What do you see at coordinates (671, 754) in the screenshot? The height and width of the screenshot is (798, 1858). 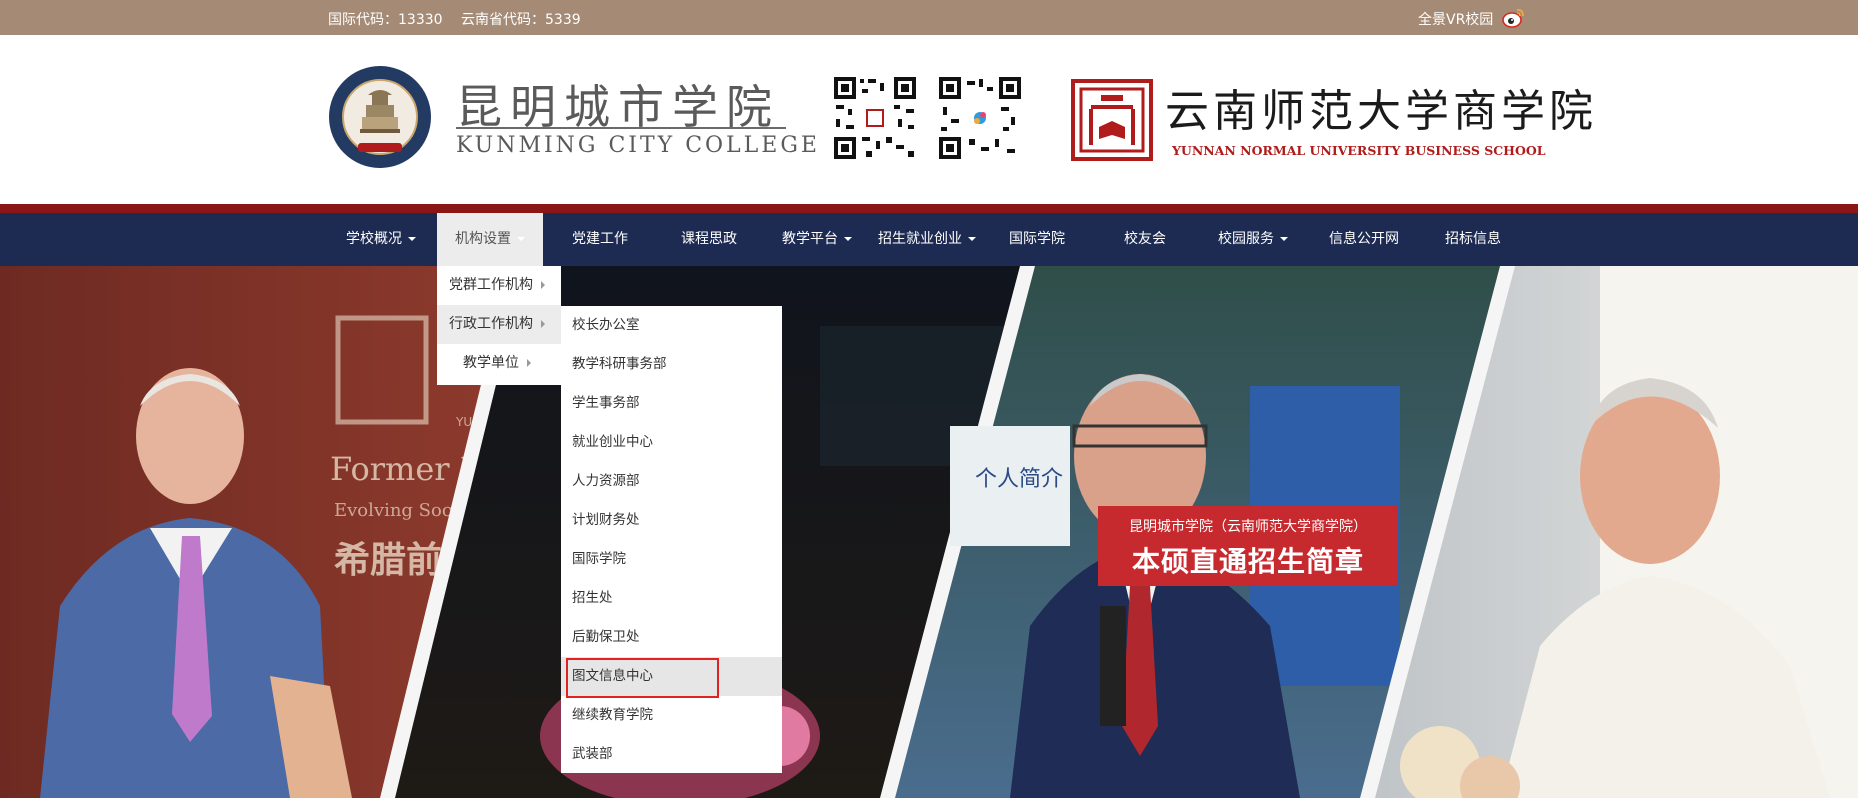 I see `submenu-armed-forces: 武装部` at bounding box center [671, 754].